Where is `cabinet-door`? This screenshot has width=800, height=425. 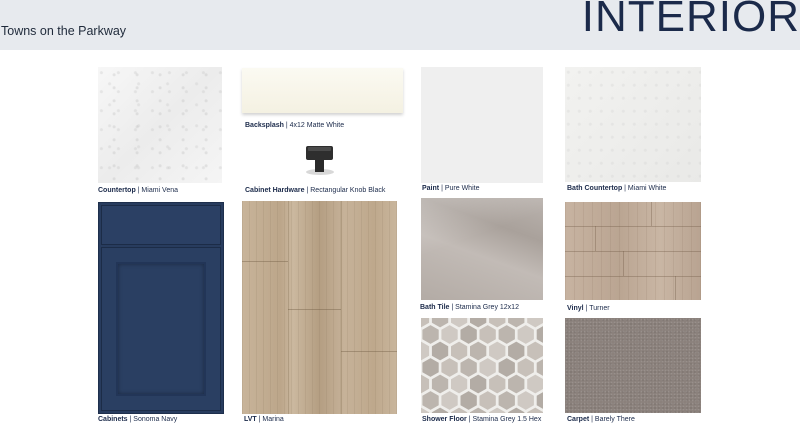 cabinet-door is located at coordinates (161, 329).